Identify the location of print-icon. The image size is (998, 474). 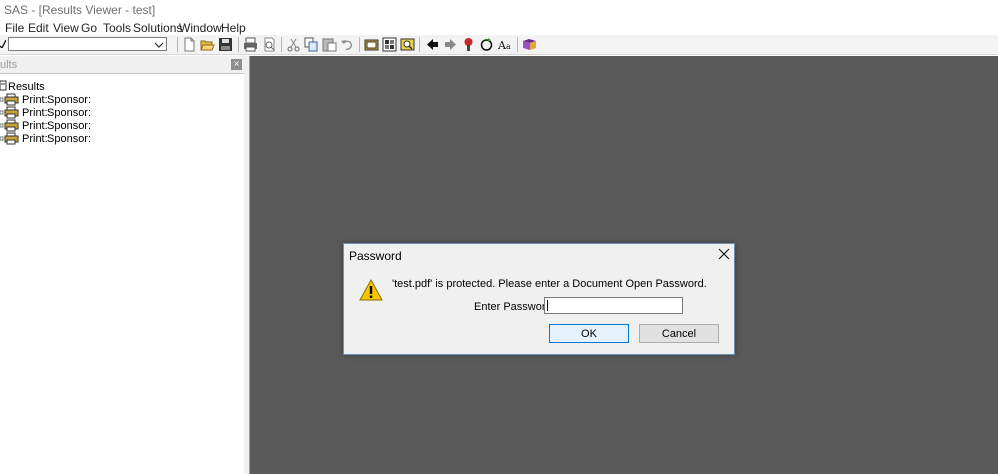
(250, 44).